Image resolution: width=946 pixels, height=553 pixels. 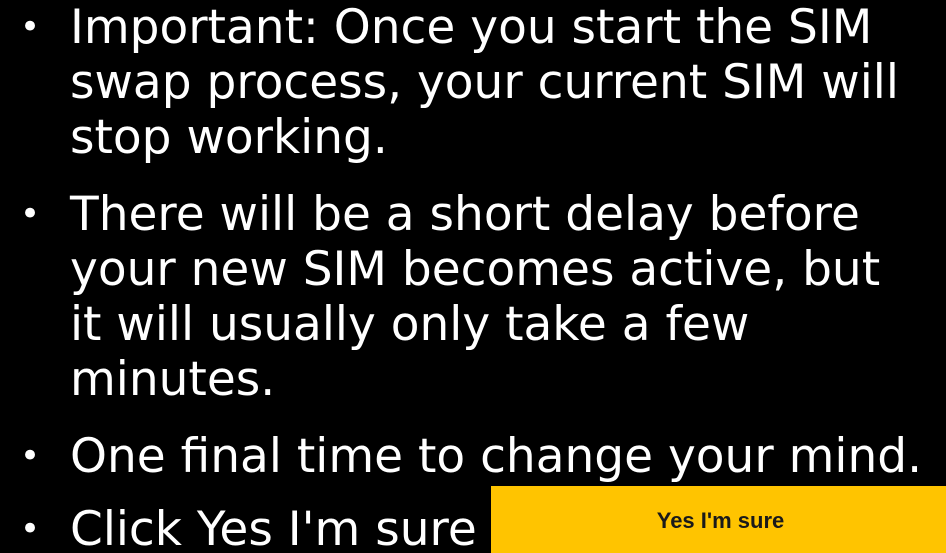 What do you see at coordinates (496, 456) in the screenshot?
I see `instruction-line: One final time to change your mind.` at bounding box center [496, 456].